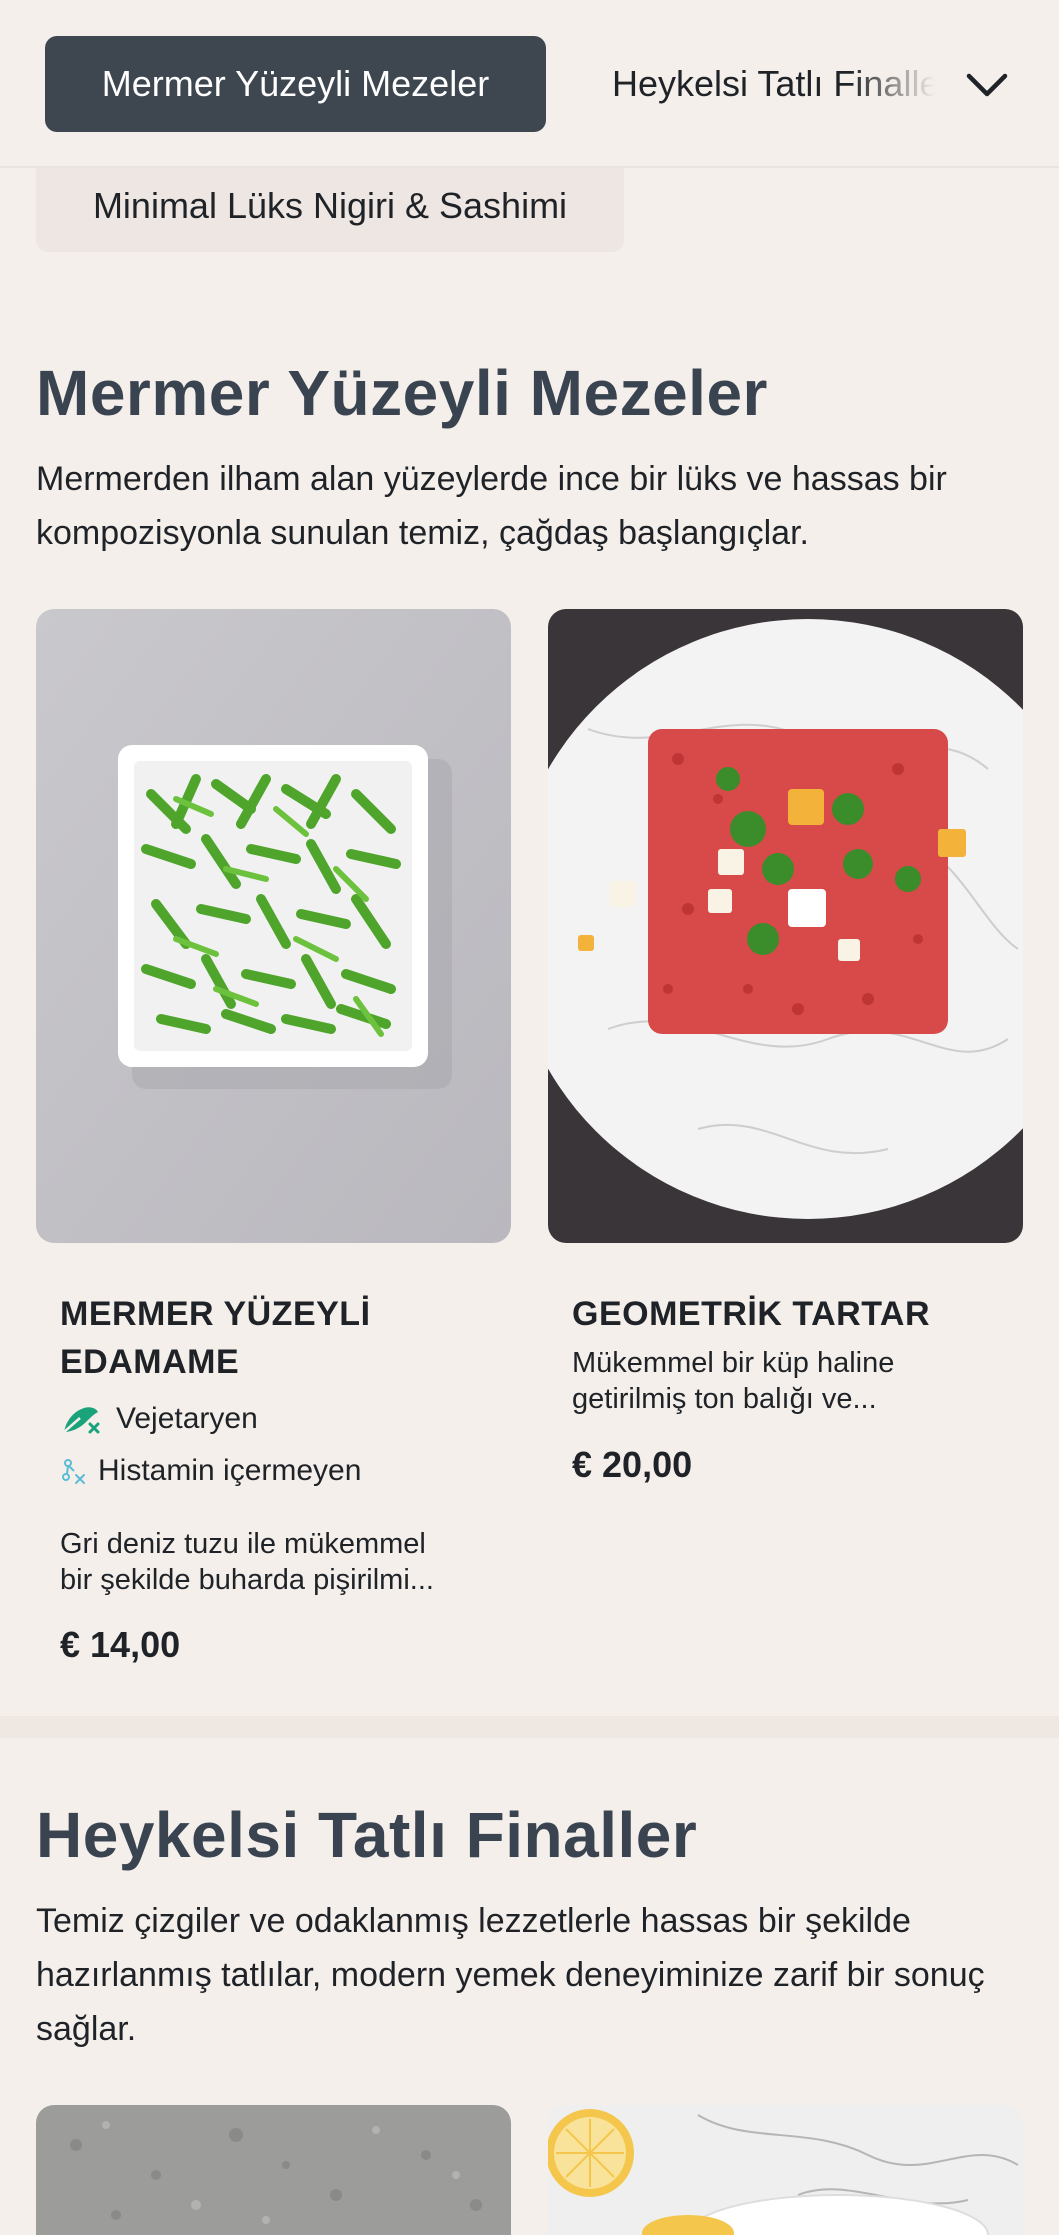 Image resolution: width=1059 pixels, height=2235 pixels. I want to click on tartar-image, so click(785, 926).